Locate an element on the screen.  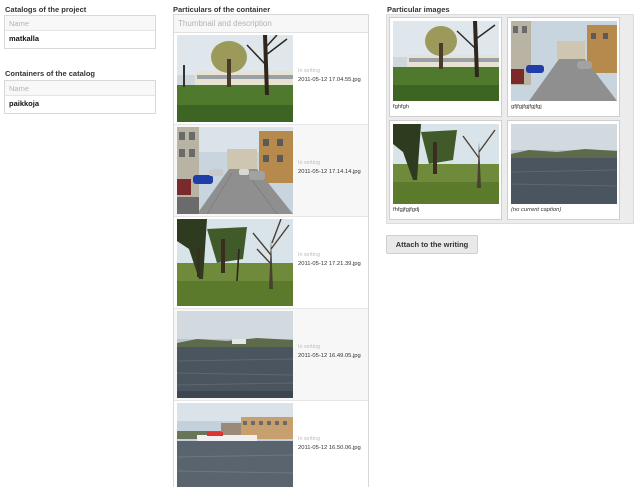
containers-title: Containers of the catalog is located at coordinates (50, 73).